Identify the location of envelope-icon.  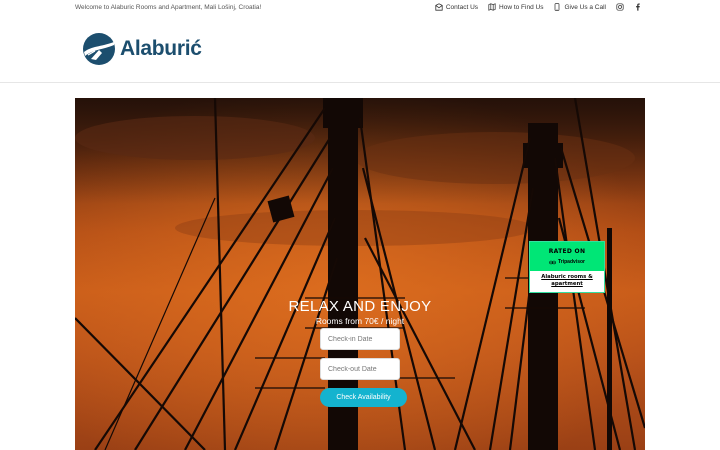
(439, 7).